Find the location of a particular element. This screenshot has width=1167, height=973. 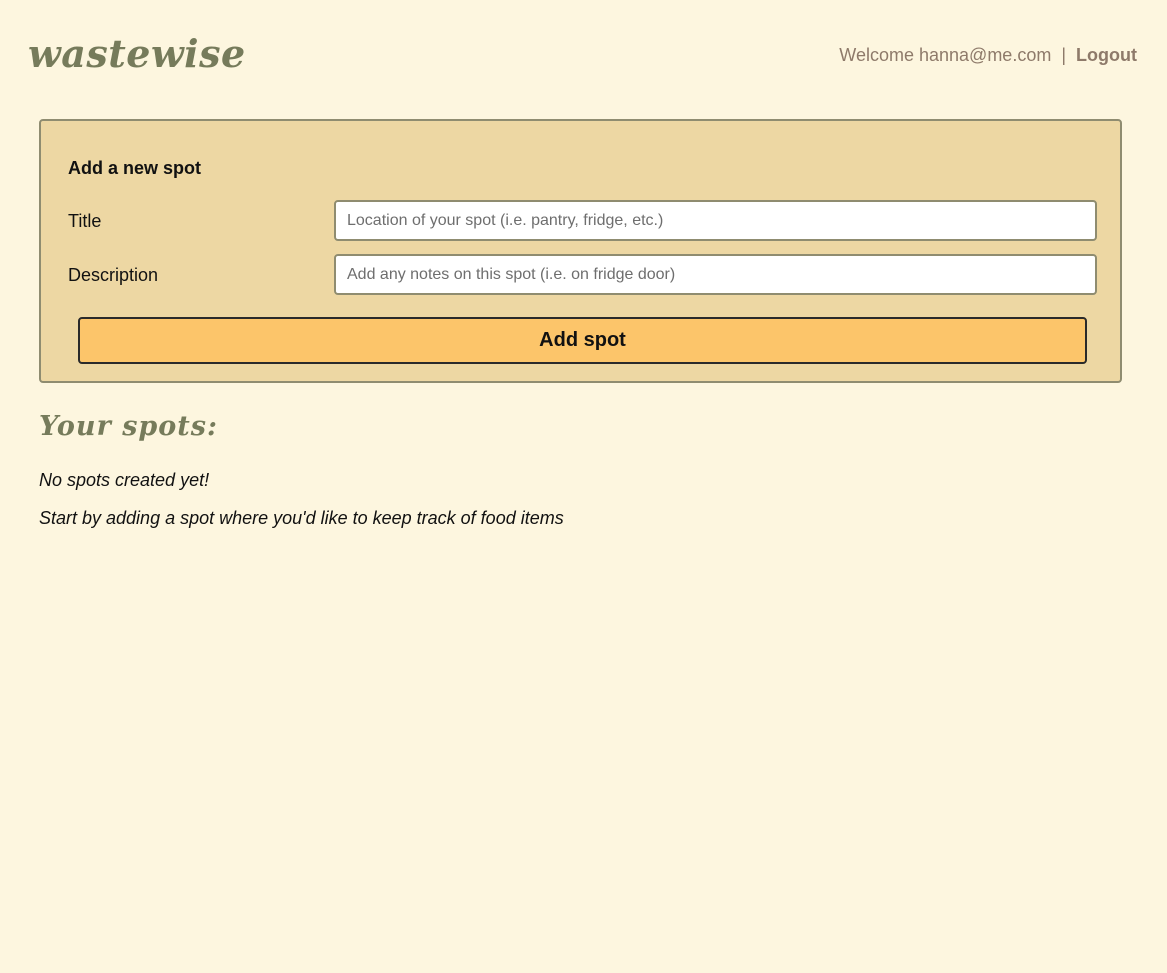

welcome-text: Welcome hanna@me.com is located at coordinates (945, 55).